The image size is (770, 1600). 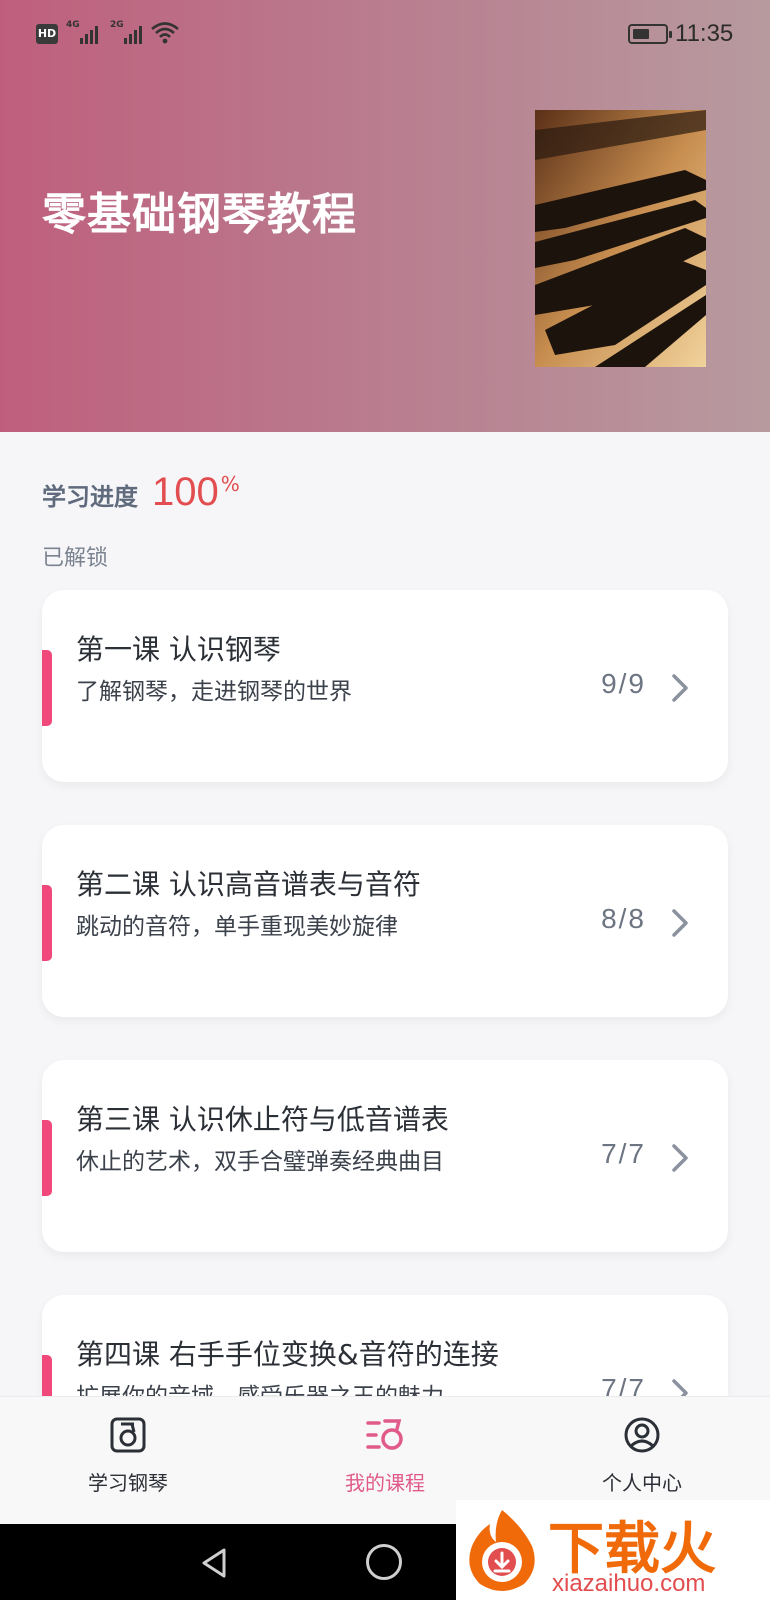 What do you see at coordinates (47, 34) in the screenshot?
I see `hd-badge: HD` at bounding box center [47, 34].